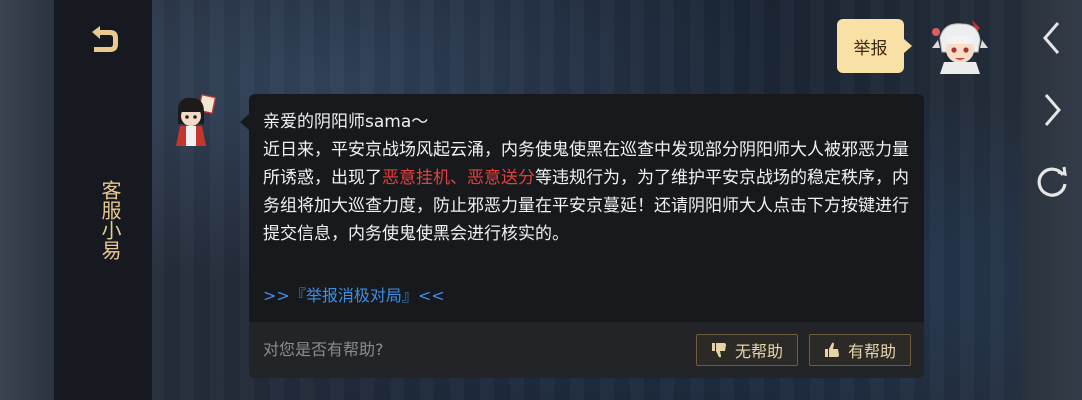 The image size is (1082, 400). What do you see at coordinates (458, 178) in the screenshot?
I see `violation-highlight: 恶意挂机、恶意送分` at bounding box center [458, 178].